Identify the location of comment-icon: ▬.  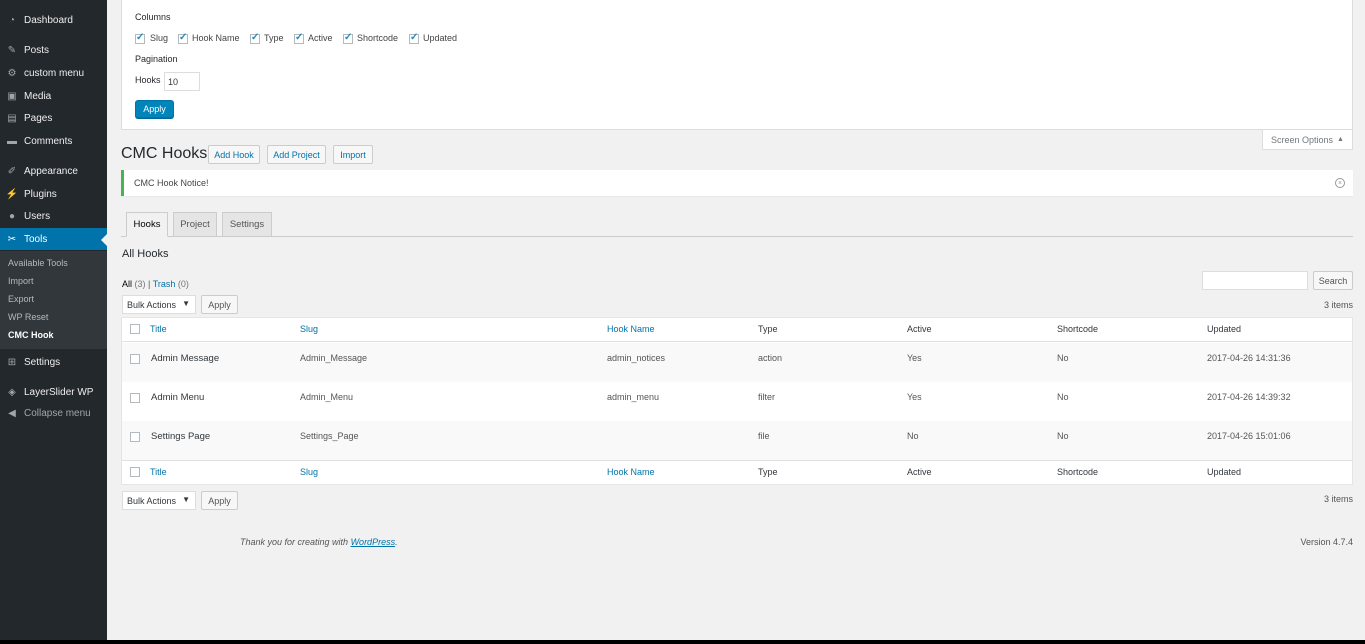
(12, 141).